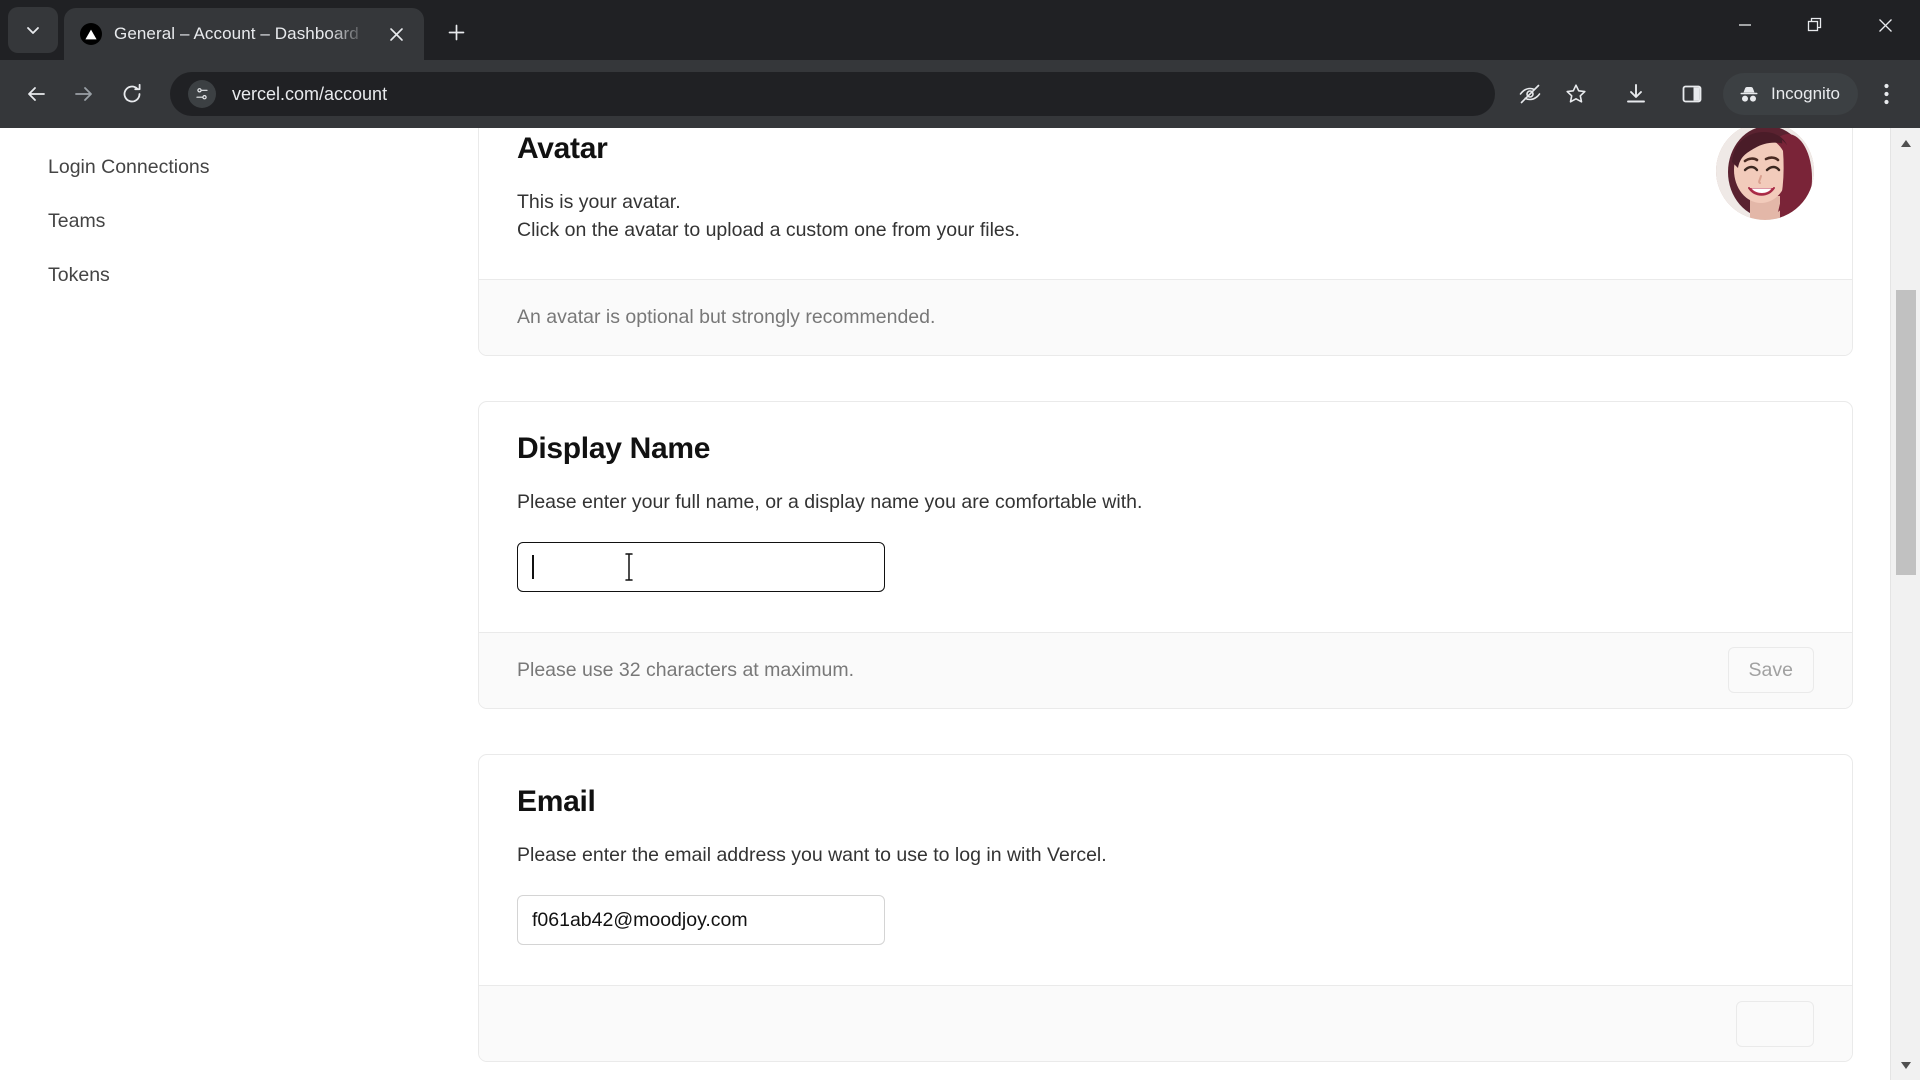 Image resolution: width=1920 pixels, height=1080 pixels. Describe the element at coordinates (239, 167) in the screenshot. I see `sidebar-item-login-connections: Login Connections` at that location.